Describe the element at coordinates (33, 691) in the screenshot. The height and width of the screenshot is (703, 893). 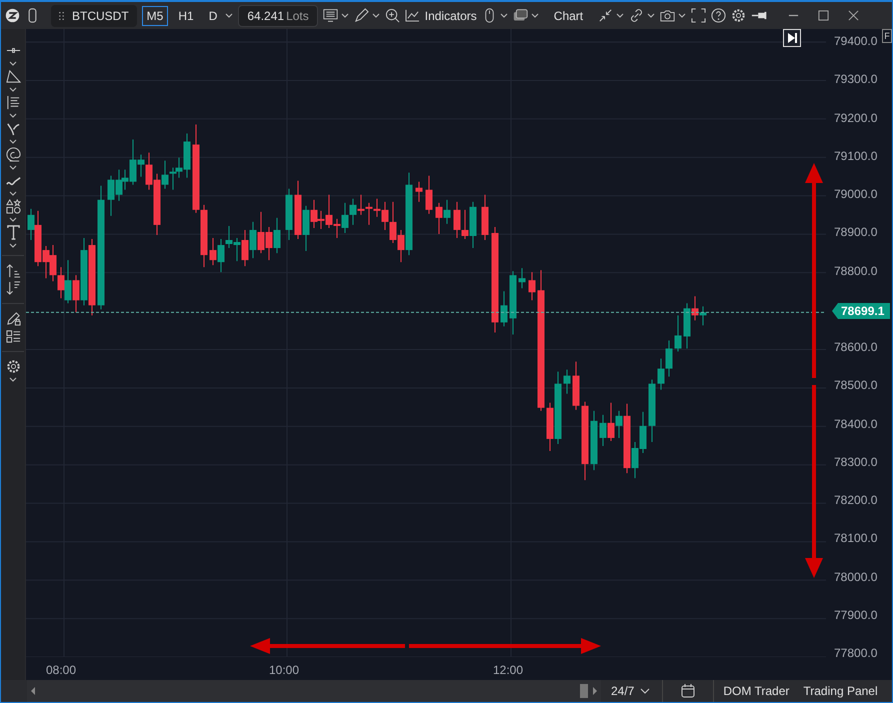
I see `scroll-left-icon` at that location.